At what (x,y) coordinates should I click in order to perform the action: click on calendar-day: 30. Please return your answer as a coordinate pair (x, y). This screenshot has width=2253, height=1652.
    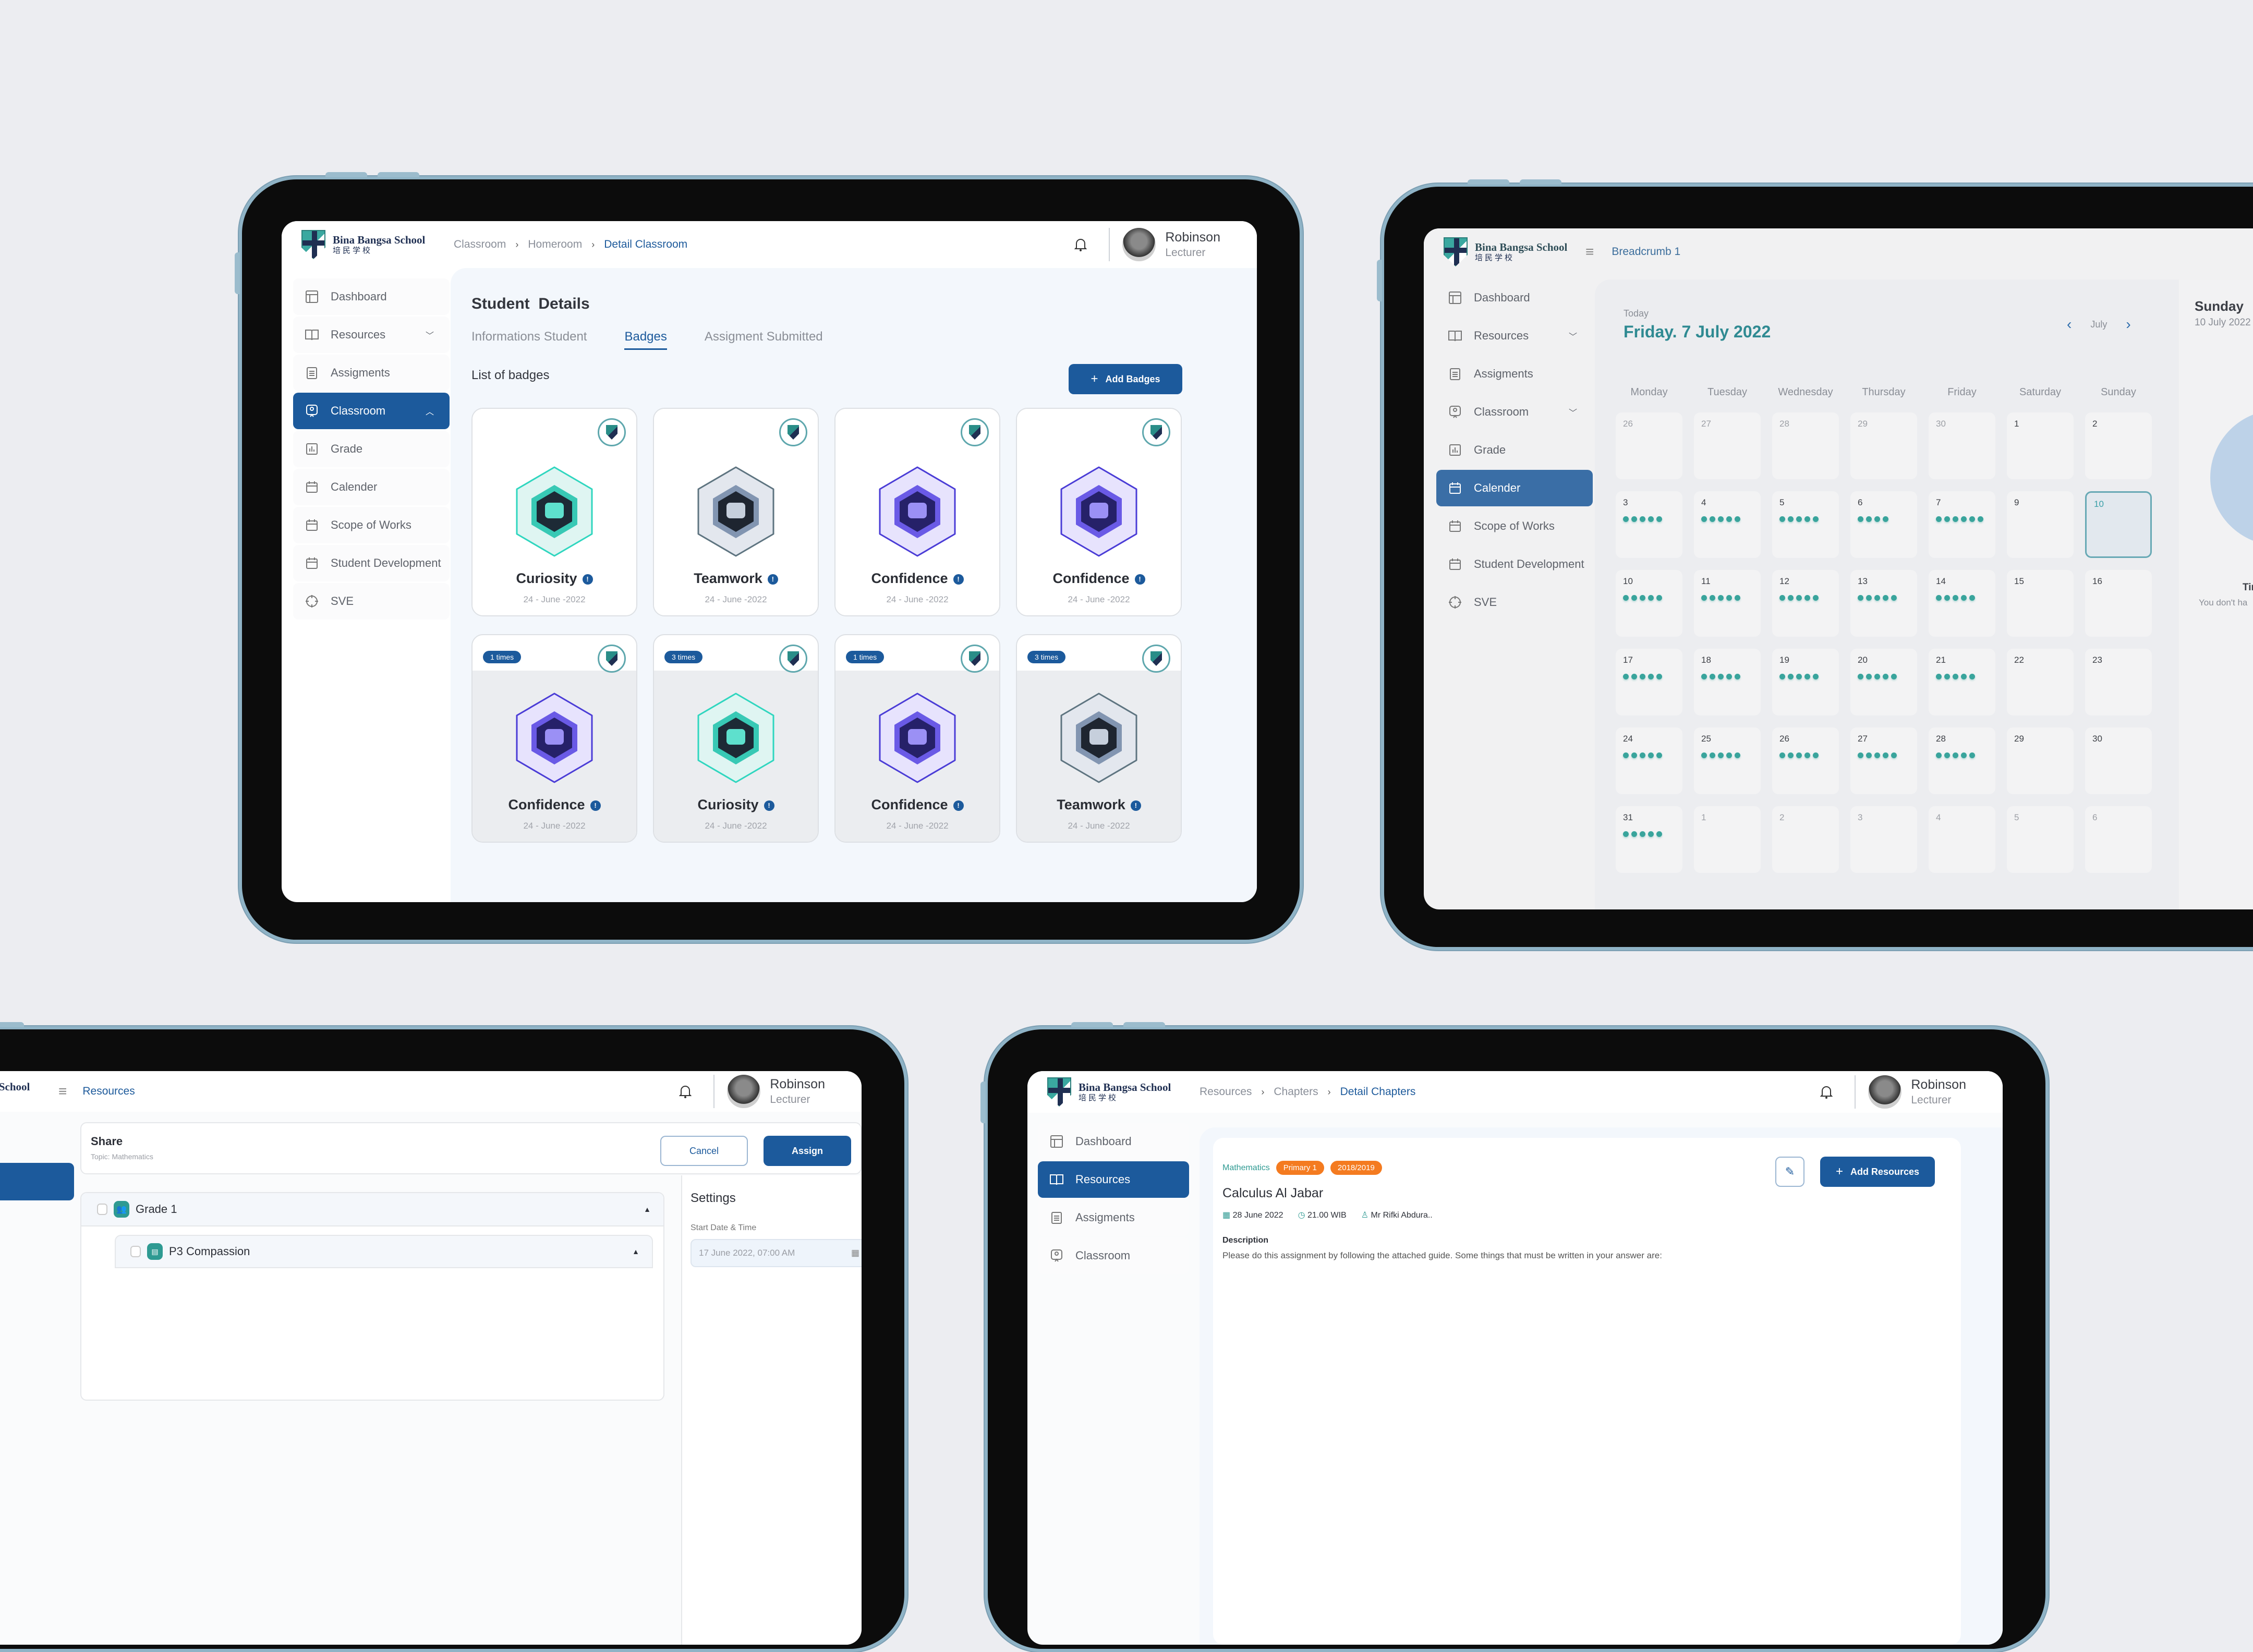
    Looking at the image, I should click on (1962, 446).